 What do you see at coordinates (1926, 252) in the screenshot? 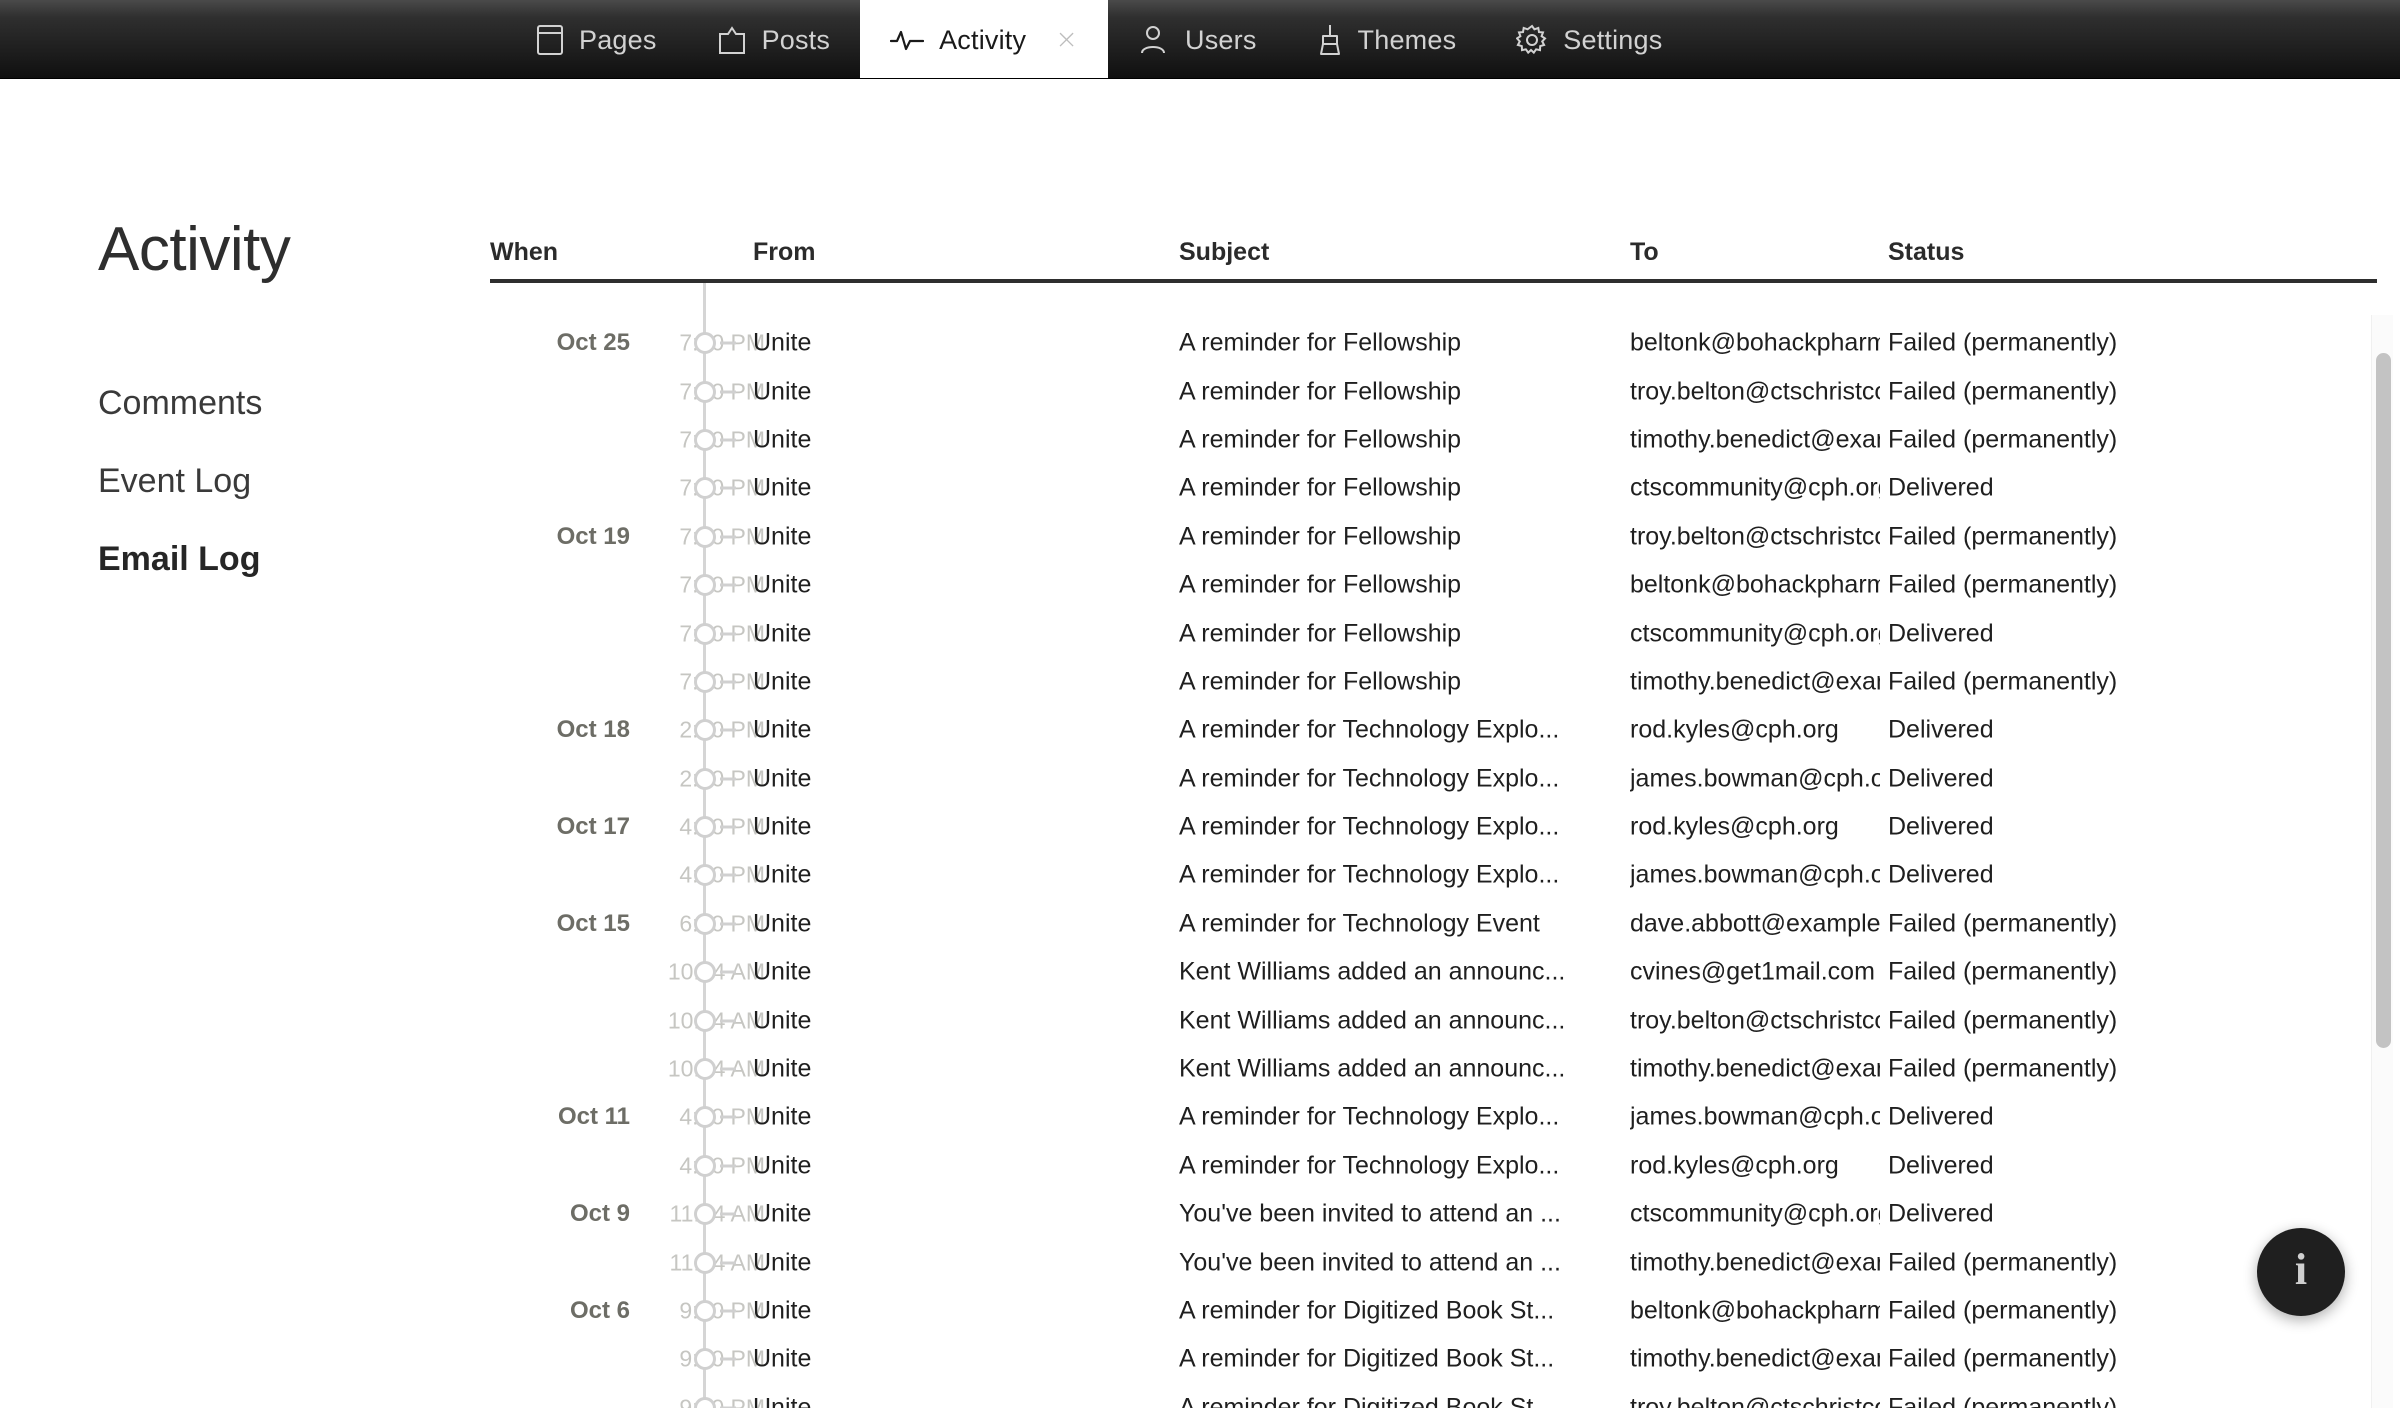
I see `column-header-status: Status` at bounding box center [1926, 252].